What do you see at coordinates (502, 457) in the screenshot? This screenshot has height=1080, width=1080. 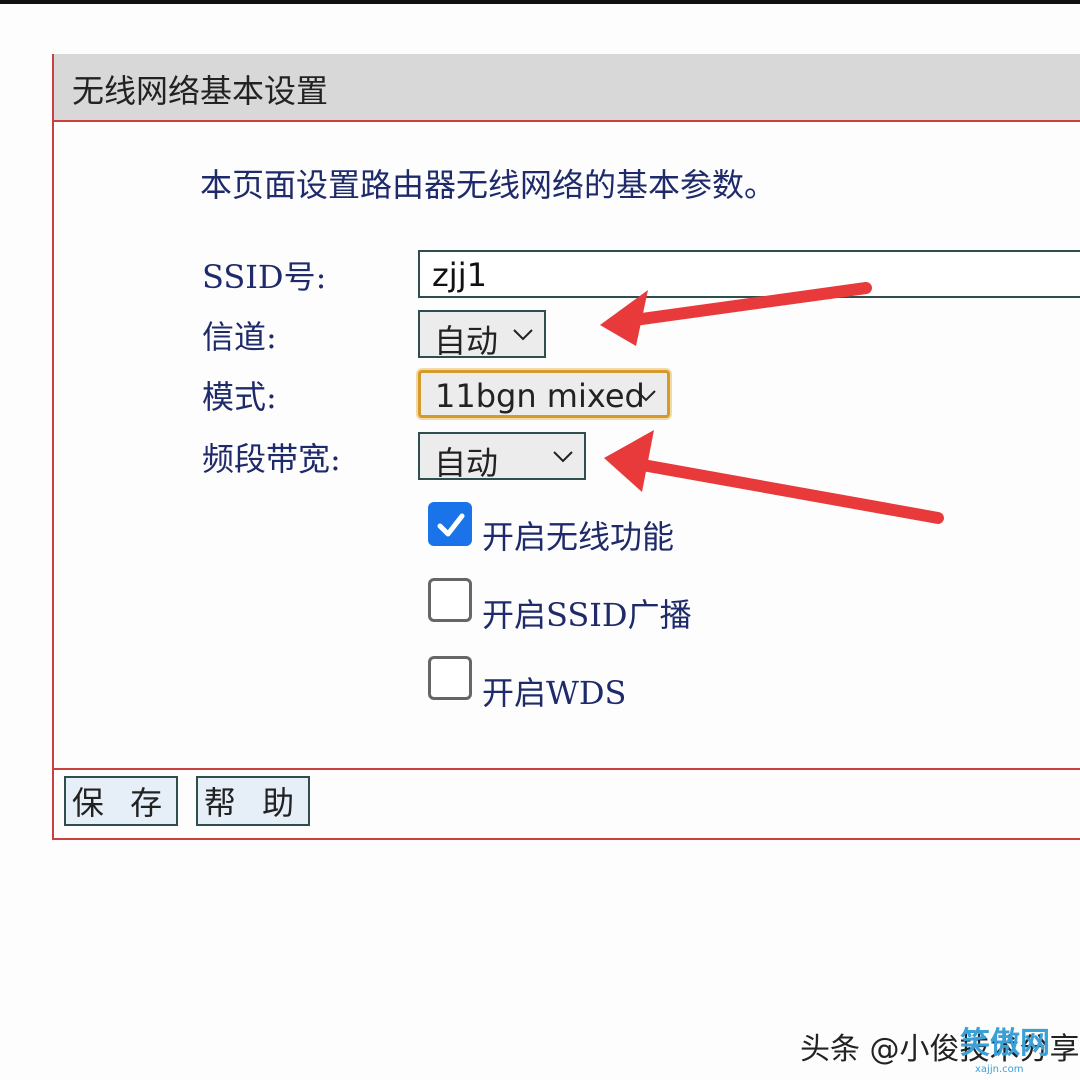 I see `bandwidth-select: 自动` at bounding box center [502, 457].